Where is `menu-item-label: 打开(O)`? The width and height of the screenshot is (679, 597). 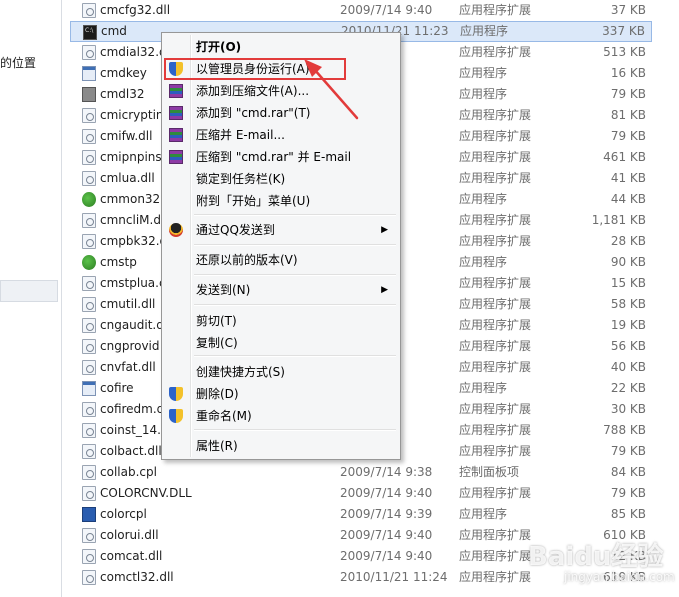 menu-item-label: 打开(O) is located at coordinates (219, 47).